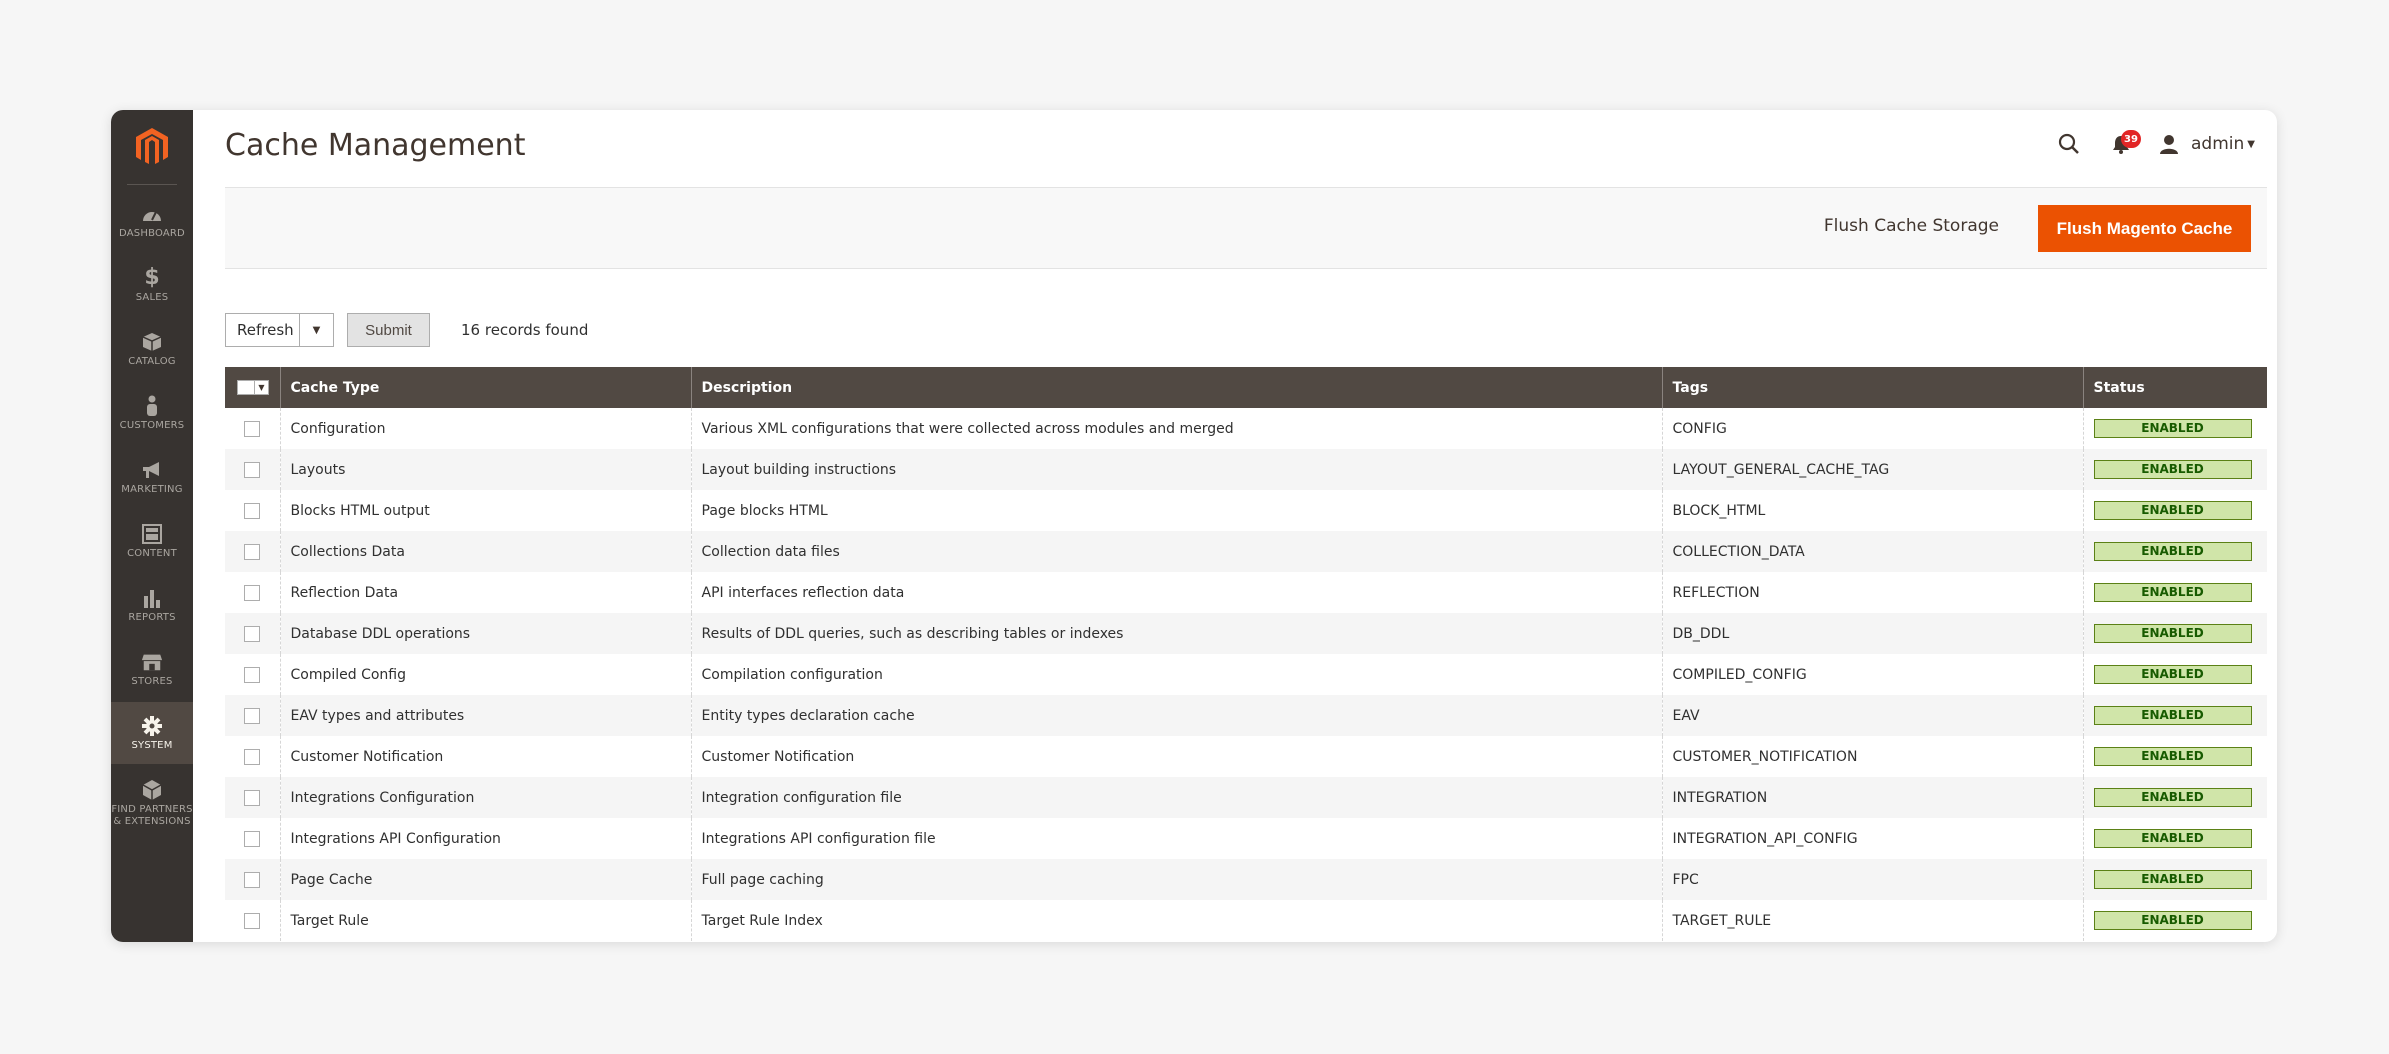 Image resolution: width=2389 pixels, height=1054 pixels. I want to click on description-cell: Compilation configuration, so click(1176, 674).